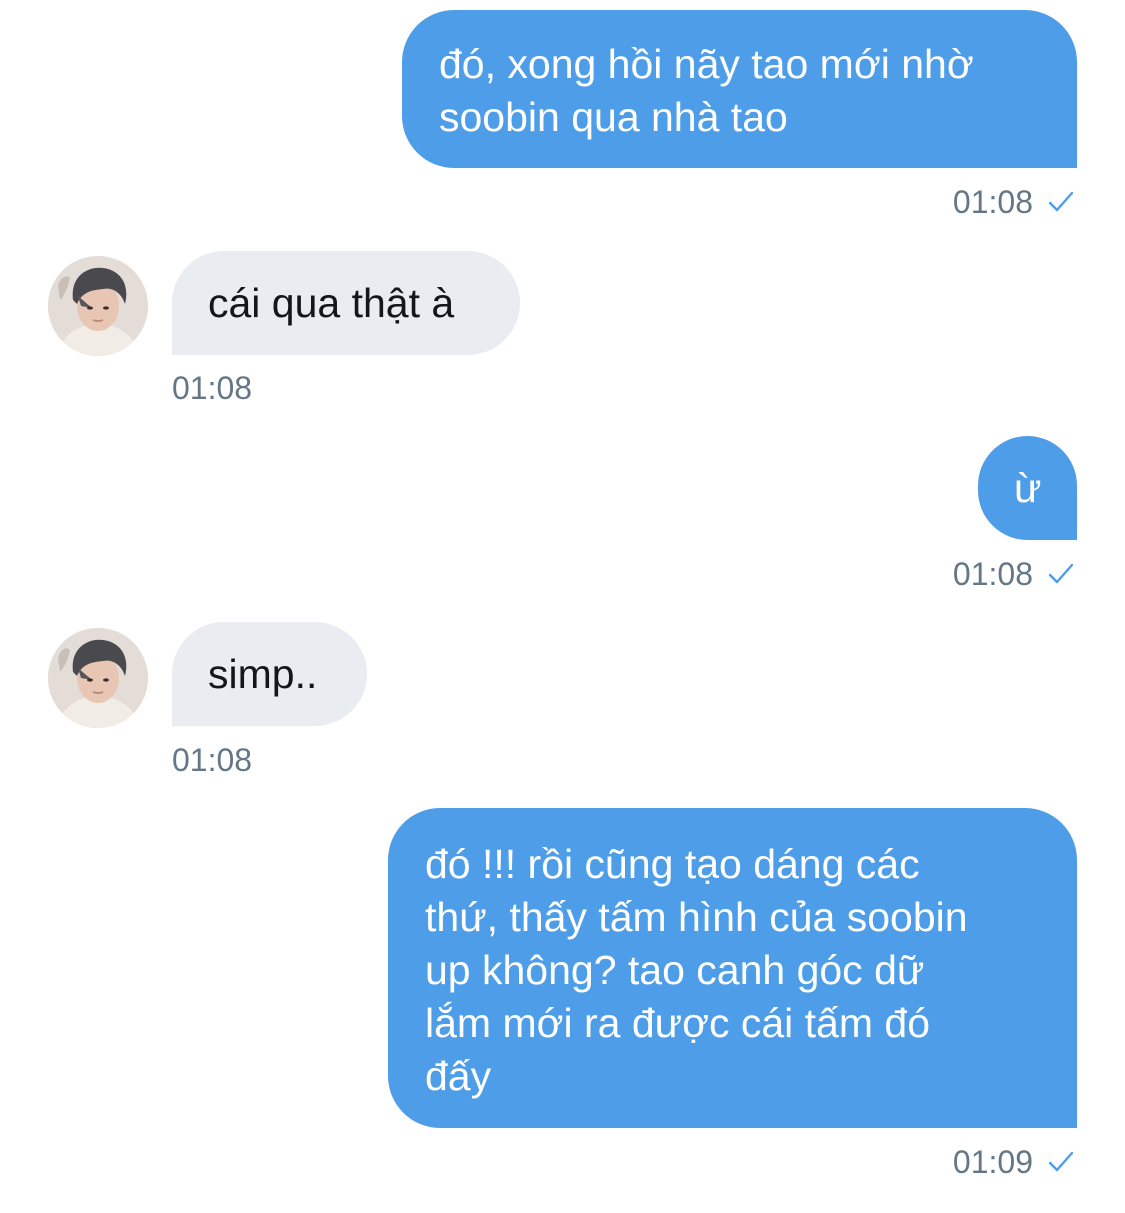 Image resolution: width=1125 pixels, height=1213 pixels. What do you see at coordinates (269, 674) in the screenshot?
I see `message-bubble-incoming: simp..` at bounding box center [269, 674].